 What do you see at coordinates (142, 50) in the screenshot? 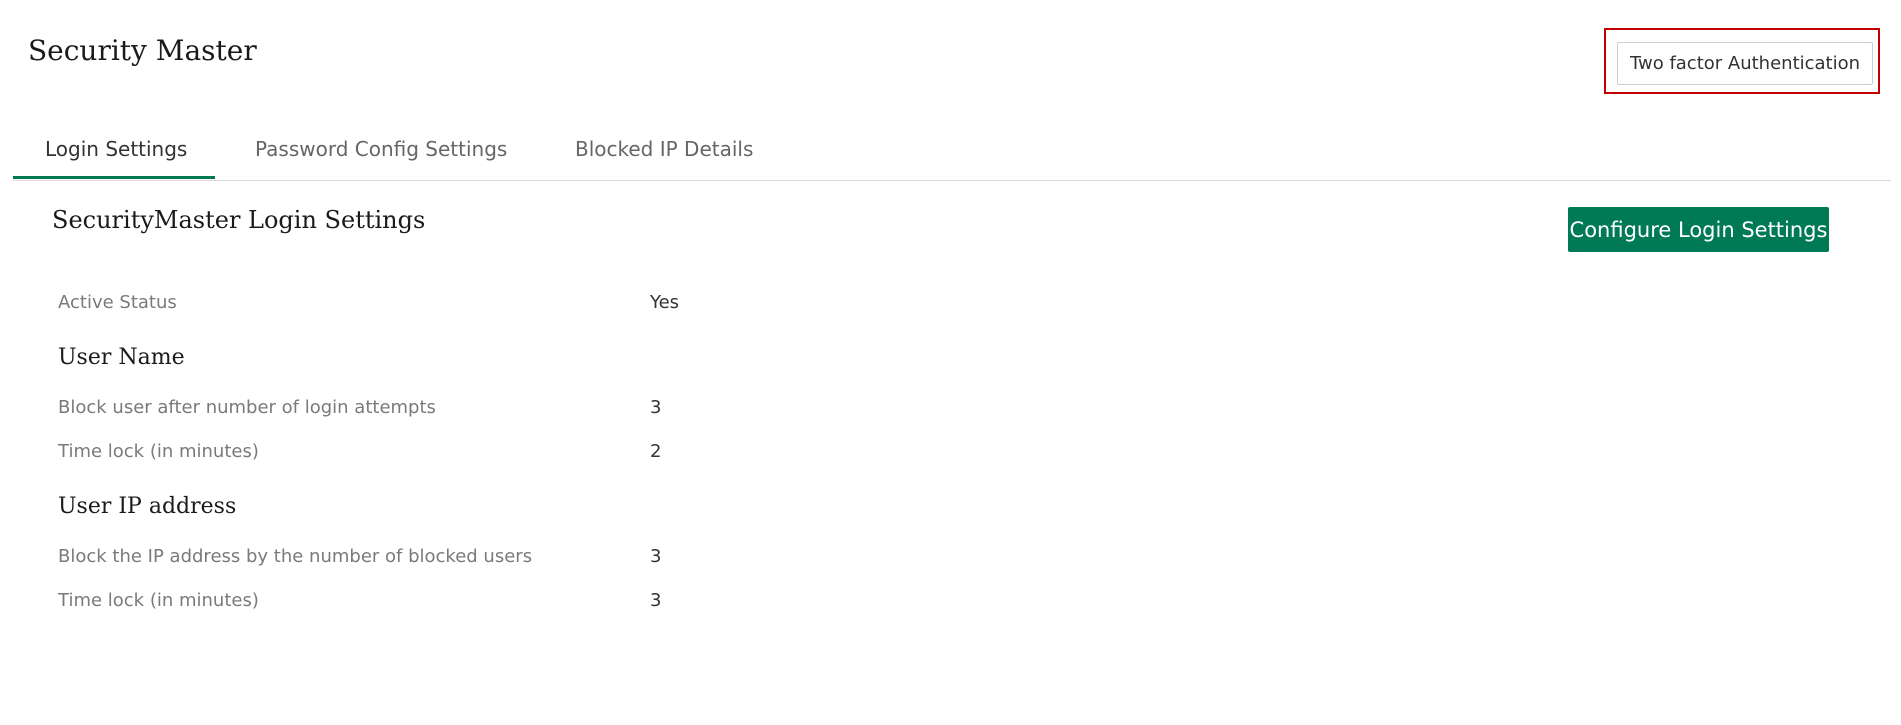
I see `page-title: Security Master` at bounding box center [142, 50].